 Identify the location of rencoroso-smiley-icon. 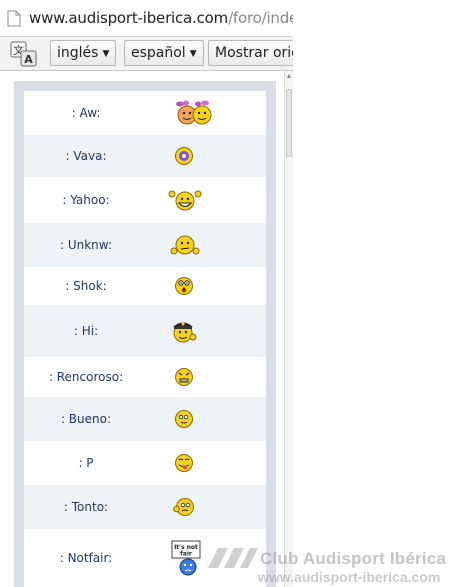
(184, 377).